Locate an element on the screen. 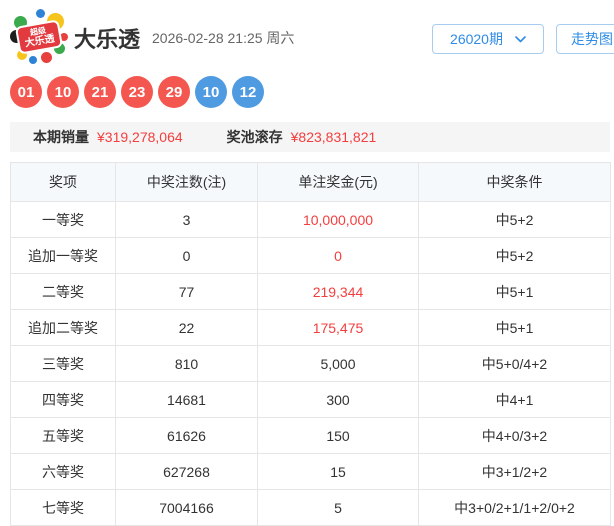 Image resolution: width=614 pixels, height=526 pixels. pool-value: ¥823,831,821 is located at coordinates (333, 137).